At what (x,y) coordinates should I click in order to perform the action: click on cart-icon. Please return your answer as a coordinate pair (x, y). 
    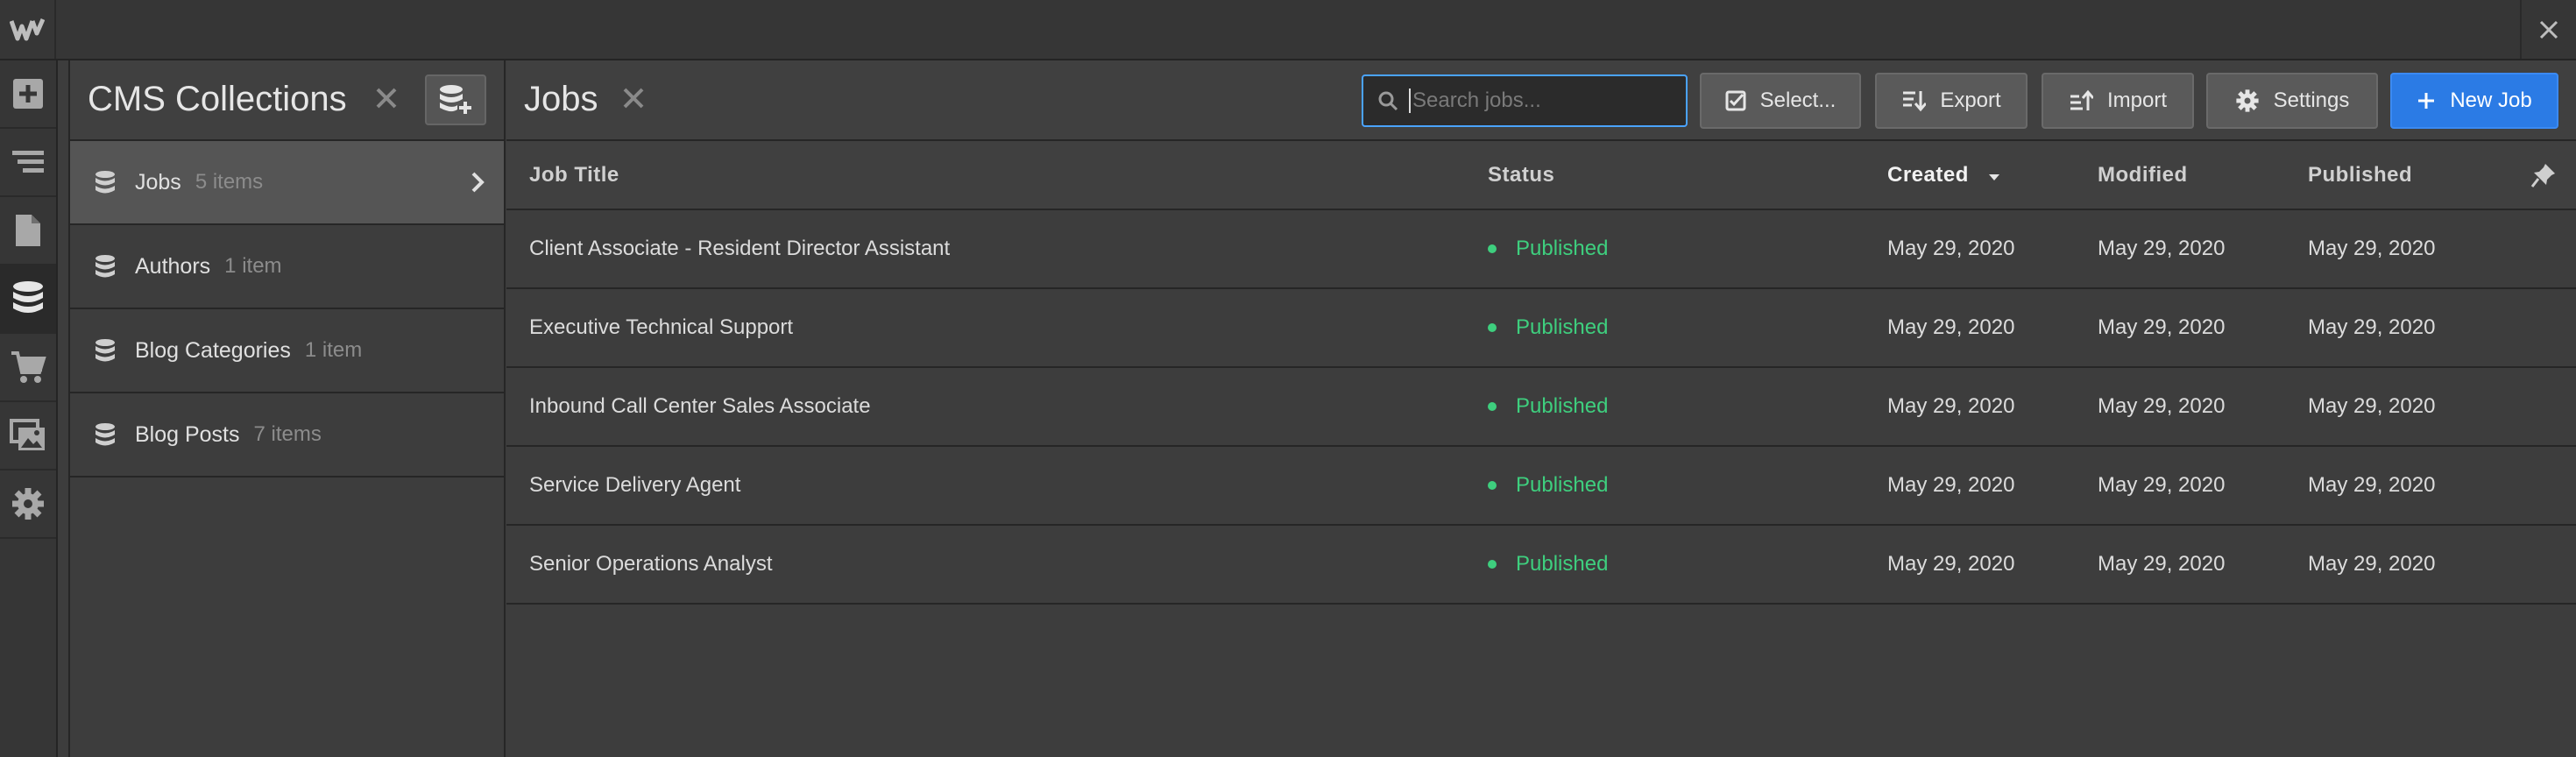
    Looking at the image, I should click on (28, 367).